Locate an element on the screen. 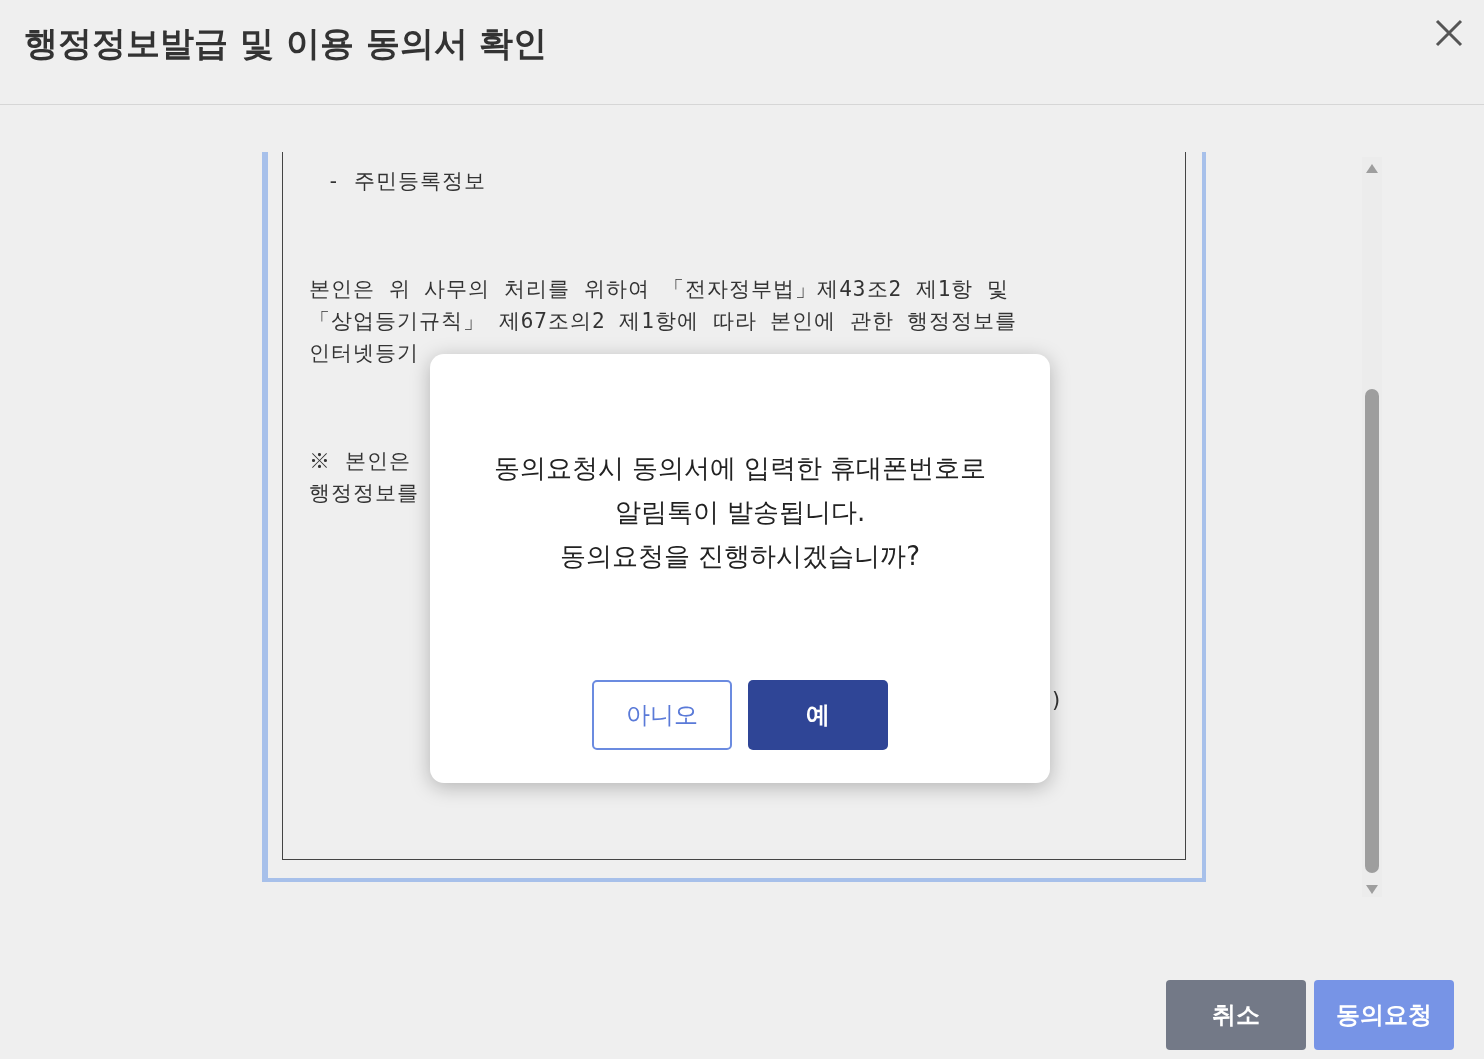  scrollbar-thumb is located at coordinates (1372, 631).